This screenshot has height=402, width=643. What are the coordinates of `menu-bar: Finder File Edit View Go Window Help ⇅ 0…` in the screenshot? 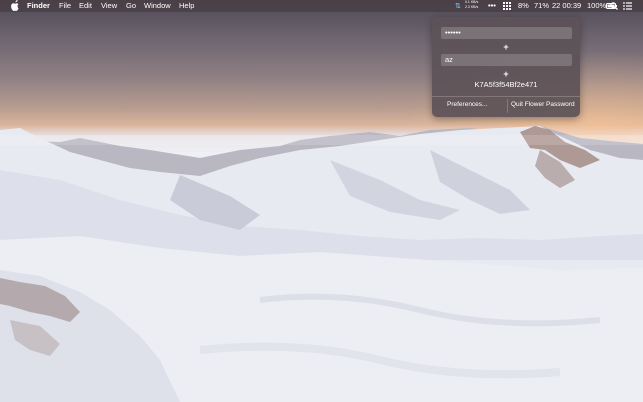 It's located at (321, 6).